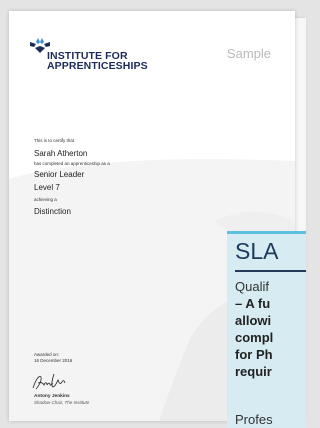  What do you see at coordinates (52, 396) in the screenshot?
I see `signatory-name: Antony Jenkins` at bounding box center [52, 396].